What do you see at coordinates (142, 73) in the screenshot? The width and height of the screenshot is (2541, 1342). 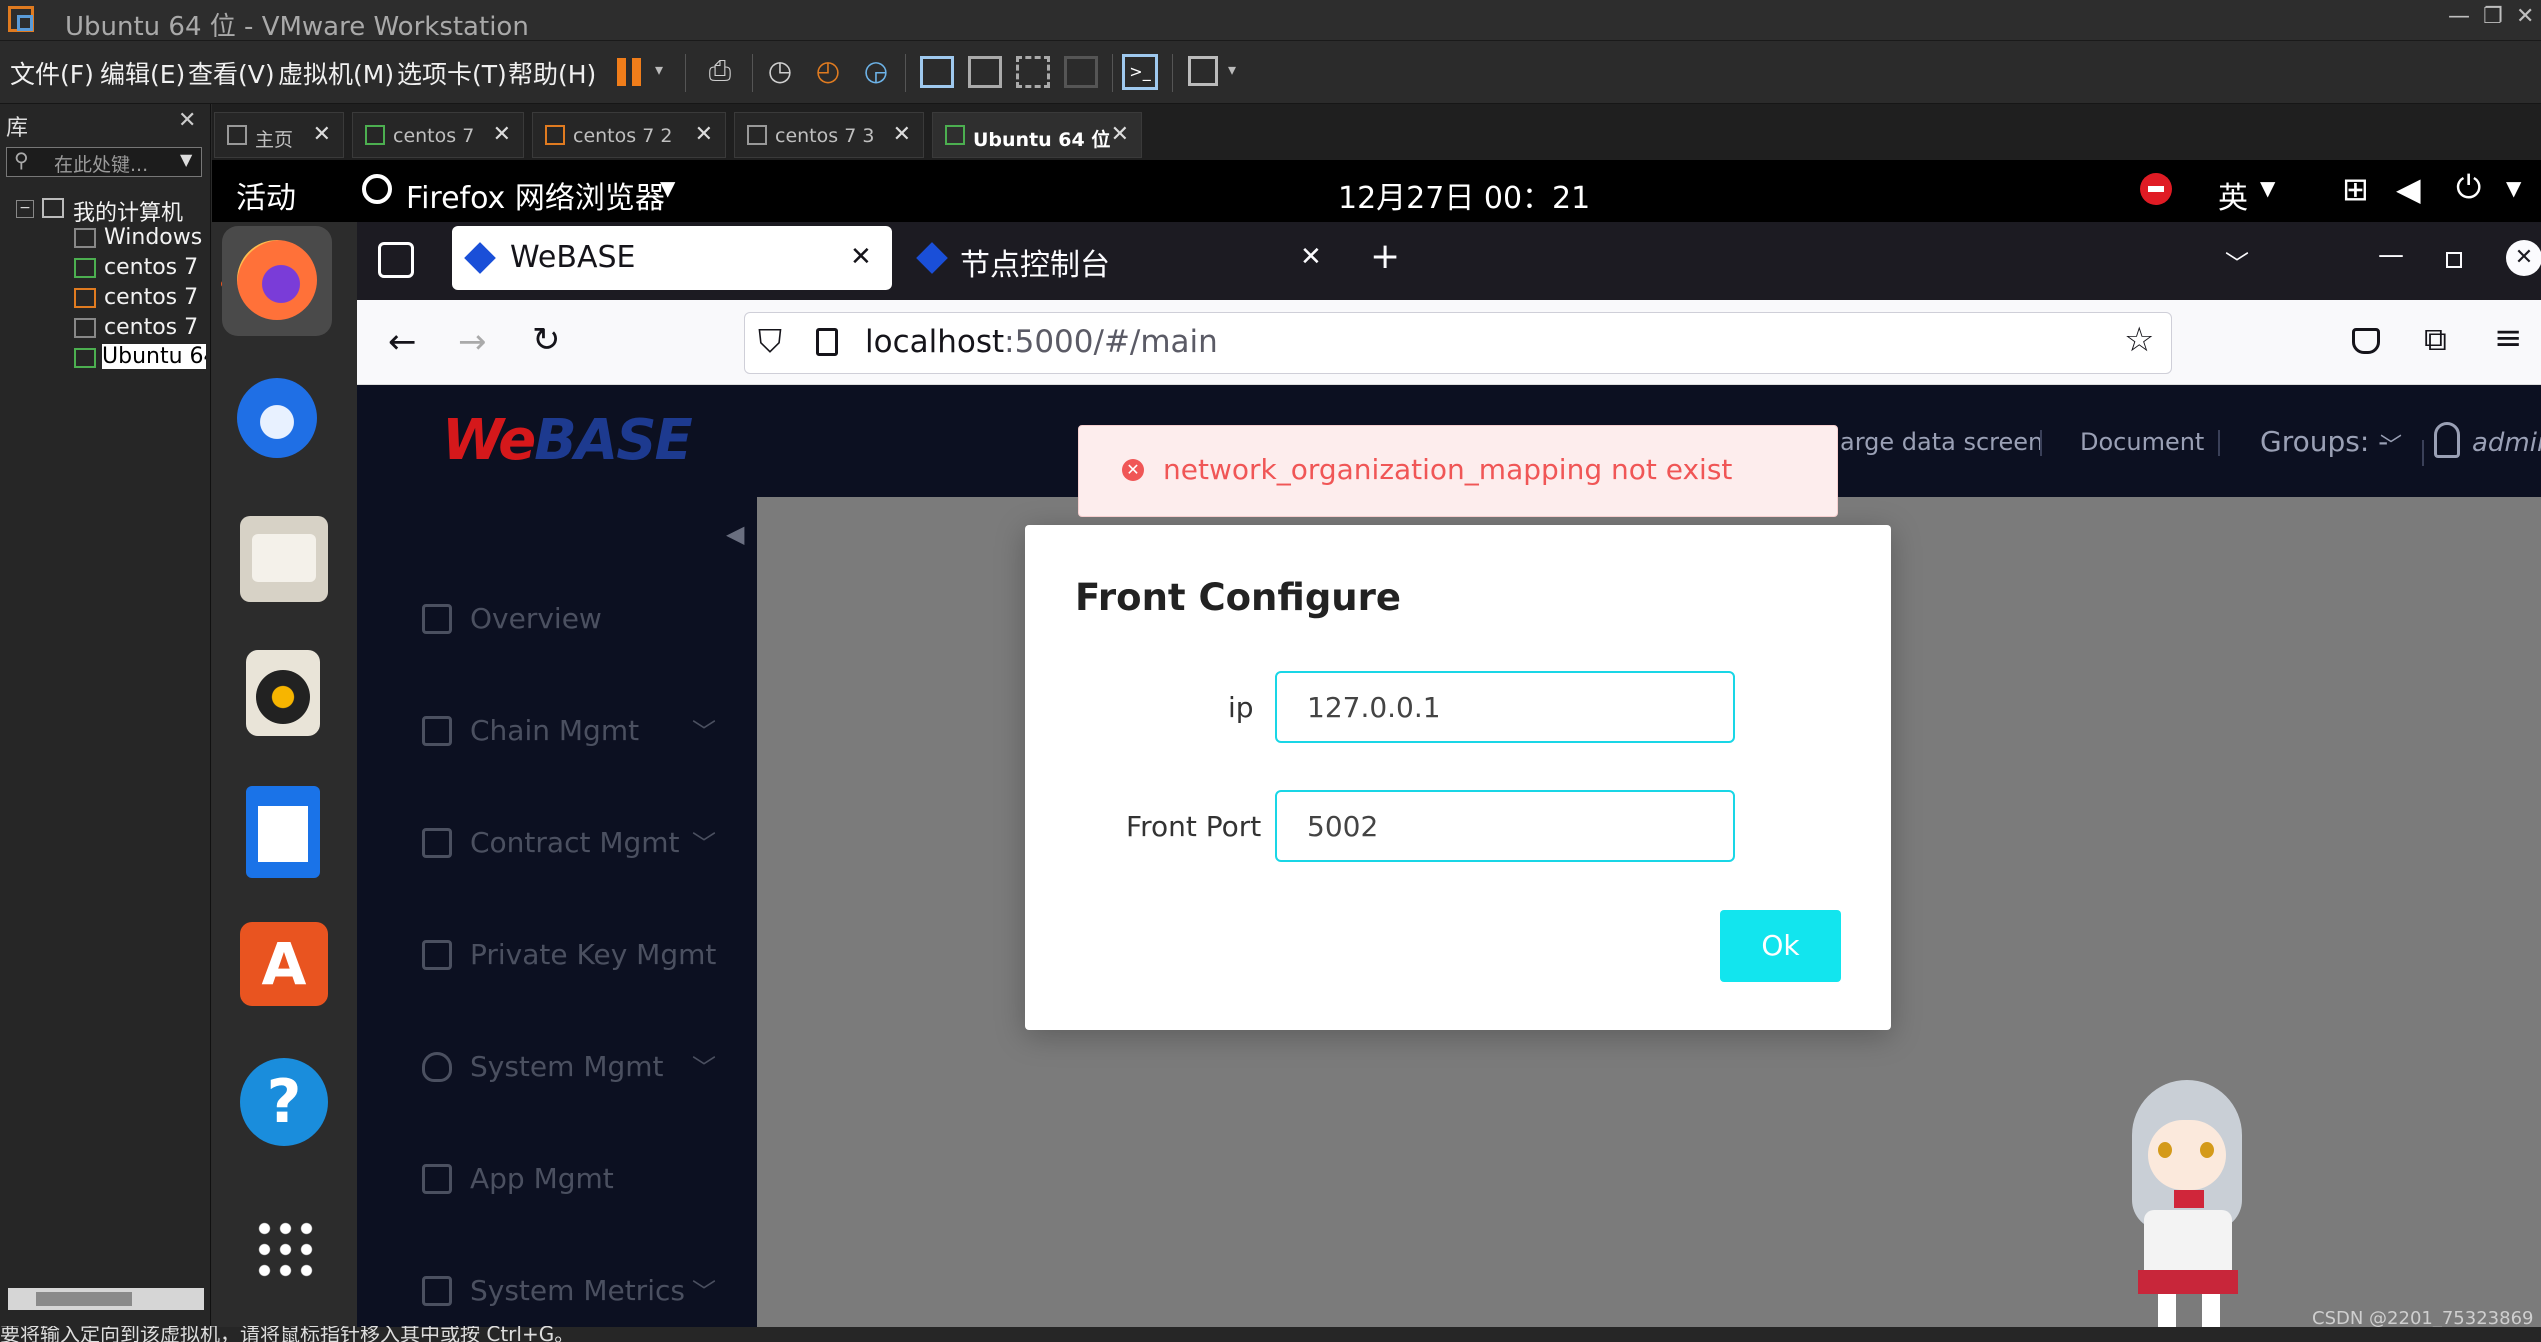 I see `menu-edit: 编辑(E)` at bounding box center [142, 73].